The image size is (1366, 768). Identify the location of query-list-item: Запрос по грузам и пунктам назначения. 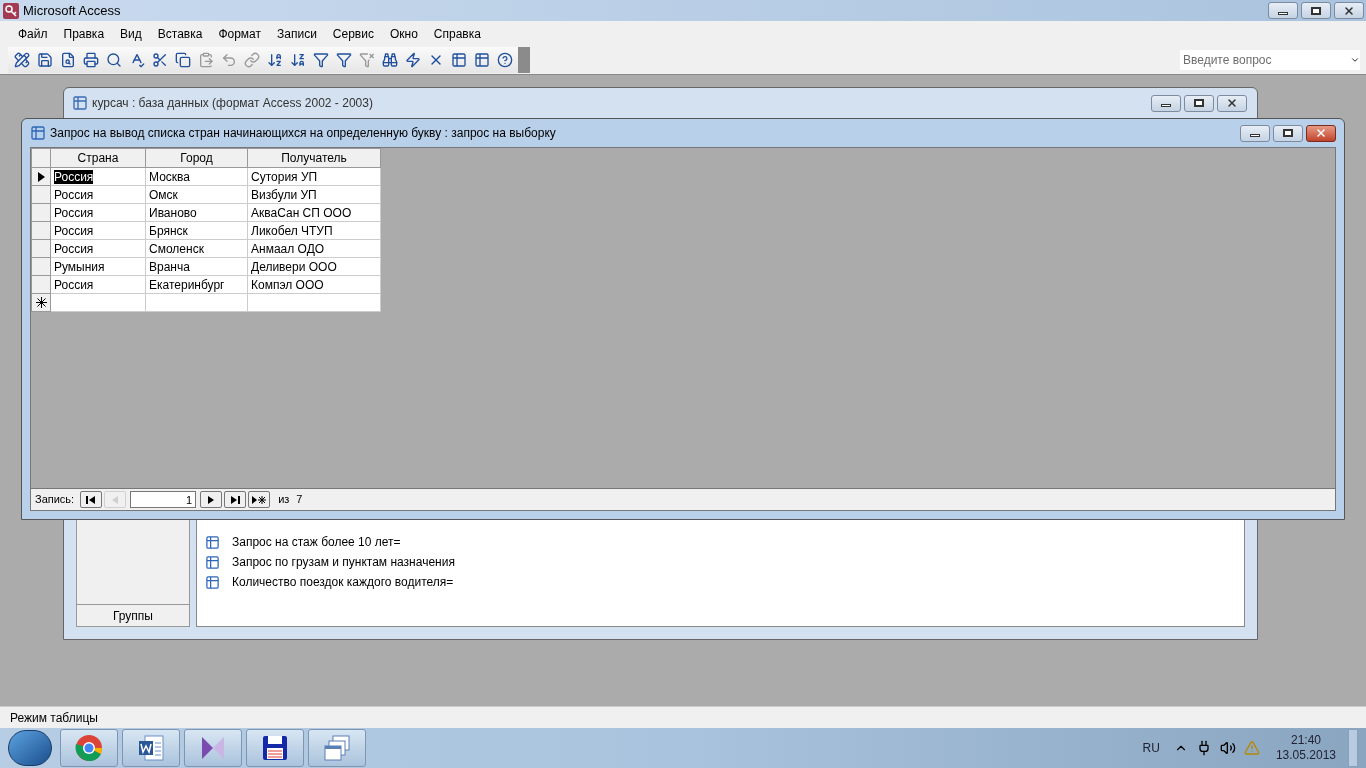
(343, 562).